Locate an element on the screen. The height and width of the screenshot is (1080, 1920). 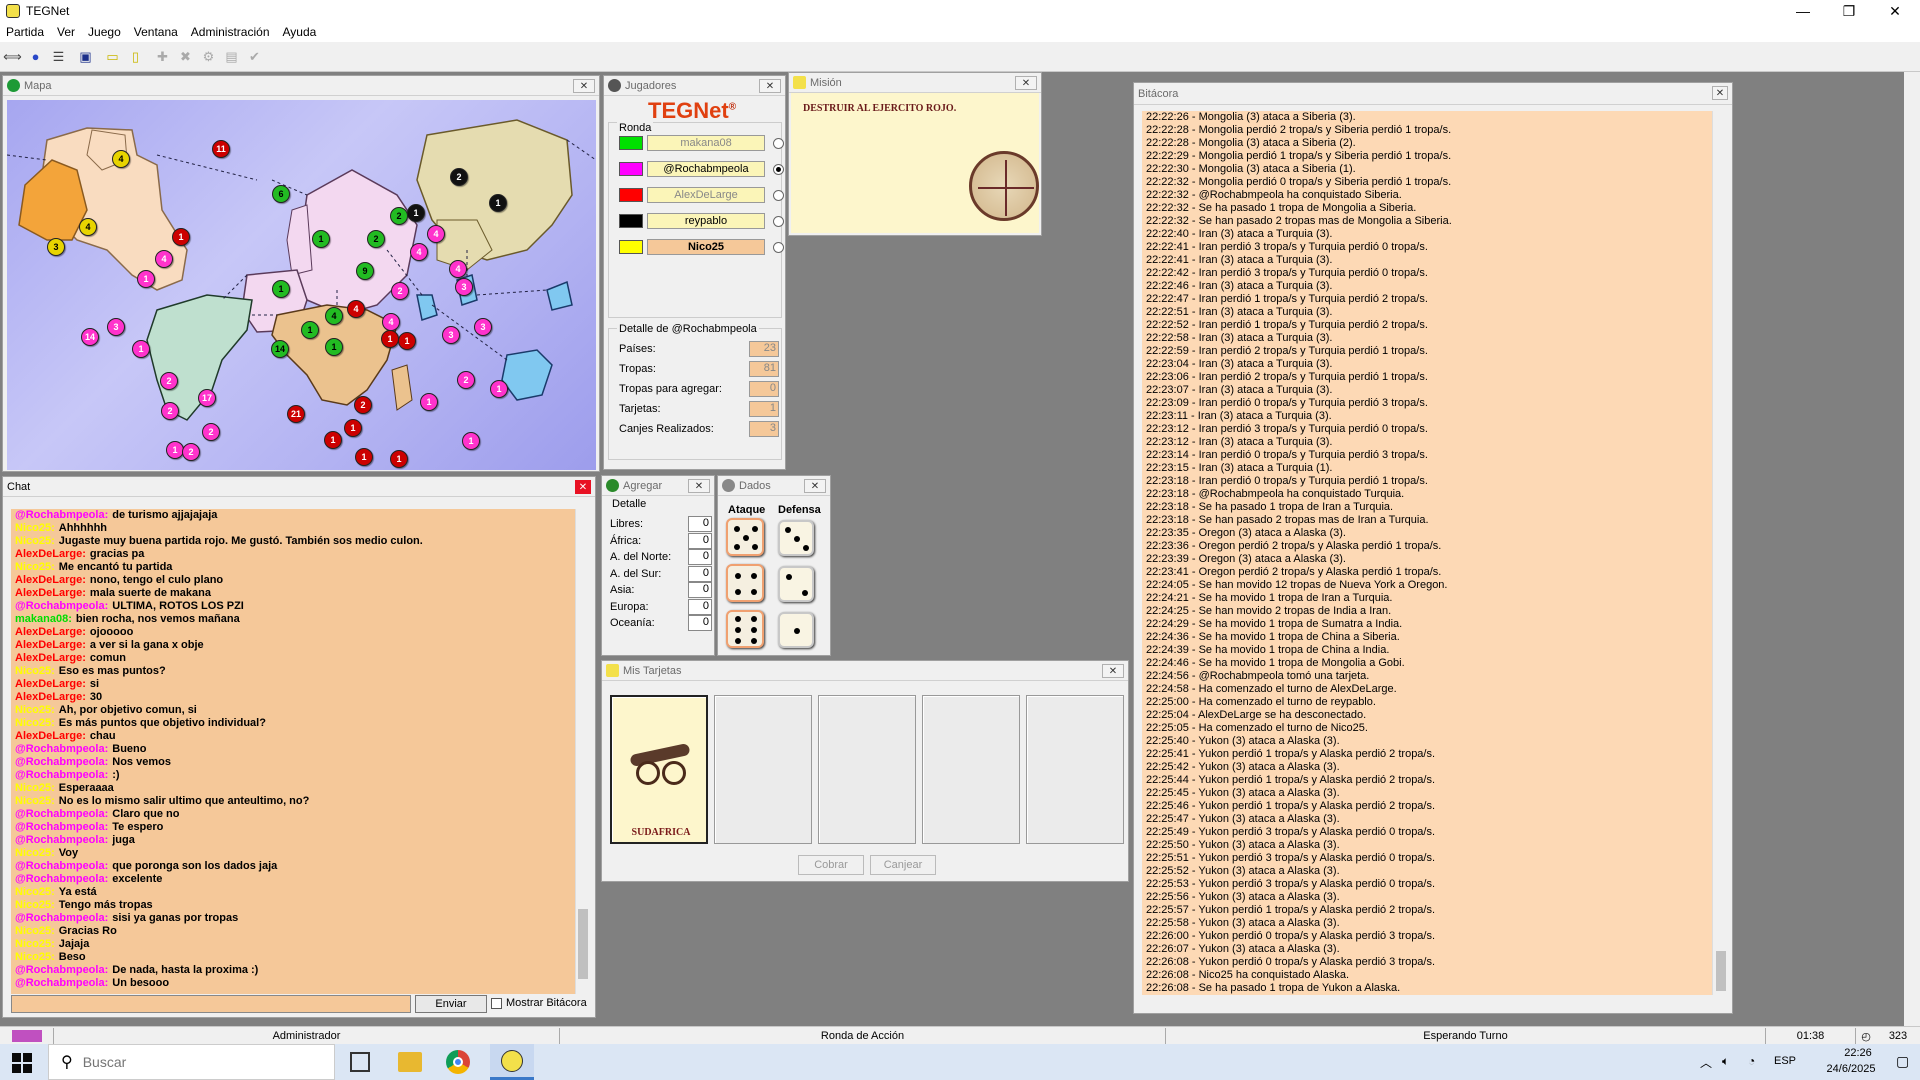
player-row: makana08 is located at coordinates (701, 143).